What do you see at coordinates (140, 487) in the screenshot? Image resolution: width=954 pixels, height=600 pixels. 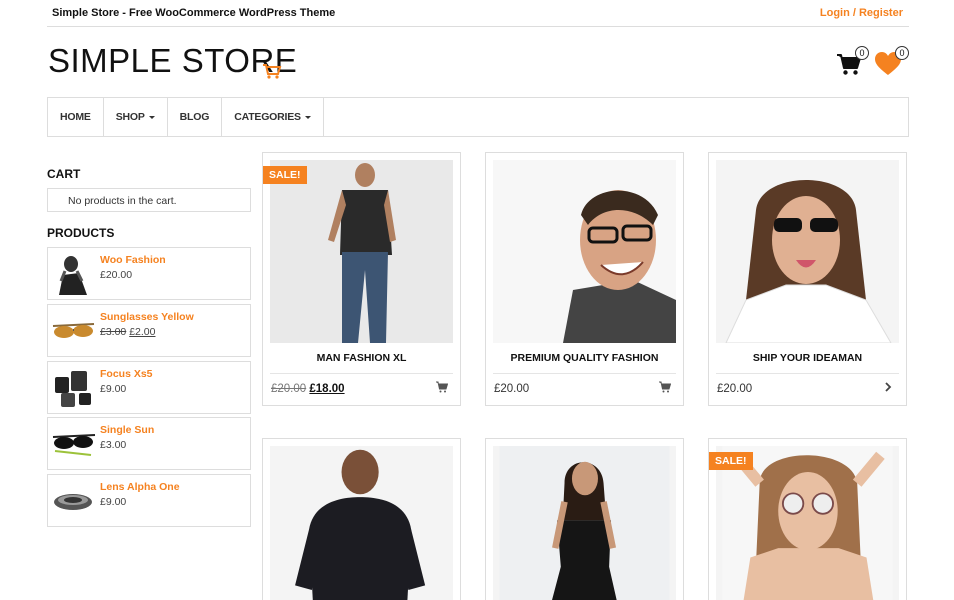 I see `product-name: Lens Alpha One` at bounding box center [140, 487].